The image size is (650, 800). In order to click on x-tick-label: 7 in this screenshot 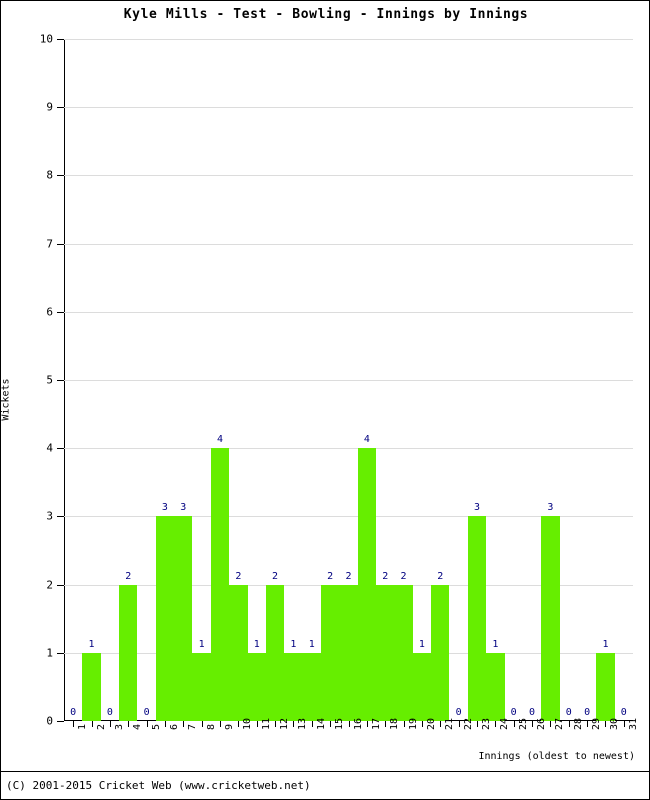, I will do `click(193, 726)`.